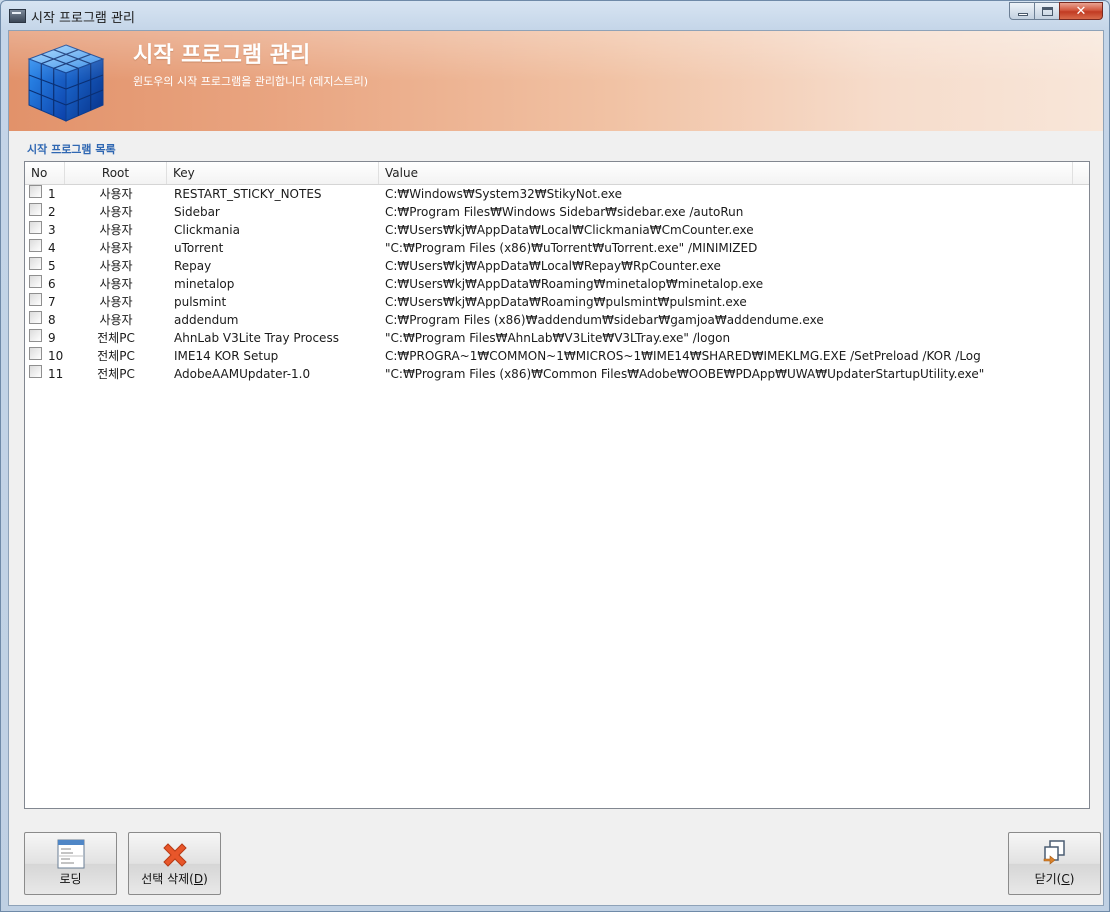 This screenshot has height=912, width=1110. I want to click on row-key: IME14 KOR Setup, so click(226, 356).